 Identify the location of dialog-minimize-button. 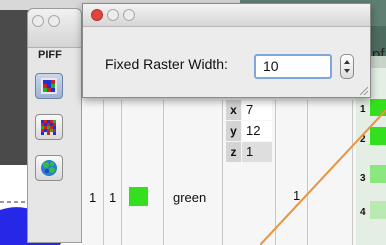
(113, 15).